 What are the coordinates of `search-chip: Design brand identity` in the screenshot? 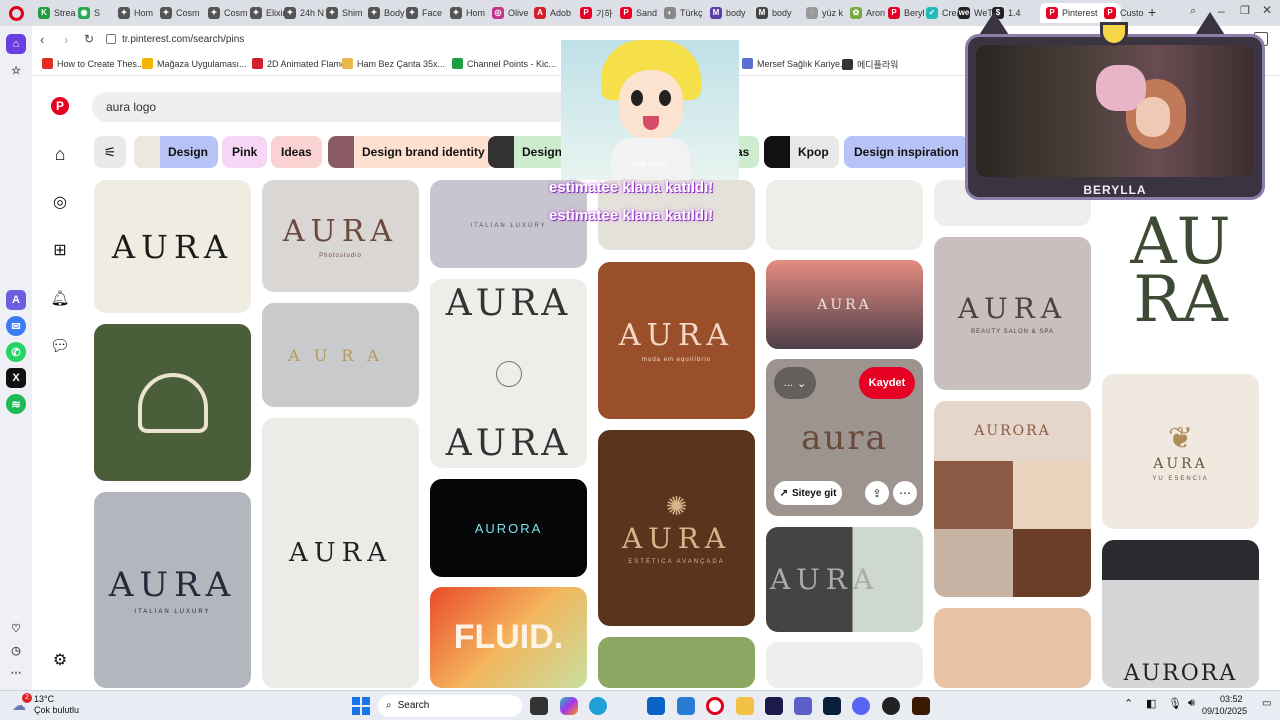 It's located at (411, 152).